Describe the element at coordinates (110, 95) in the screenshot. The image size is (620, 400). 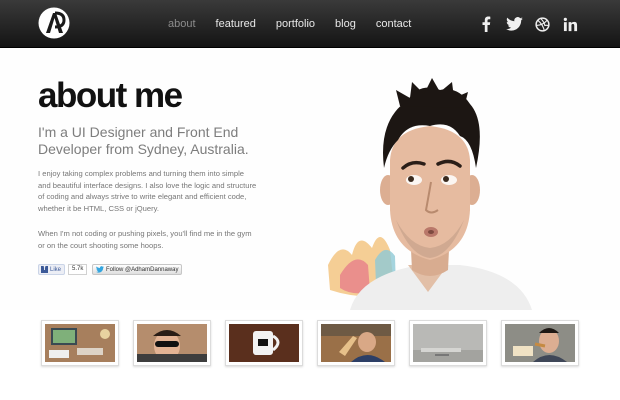
I see `page-title: about me` at that location.